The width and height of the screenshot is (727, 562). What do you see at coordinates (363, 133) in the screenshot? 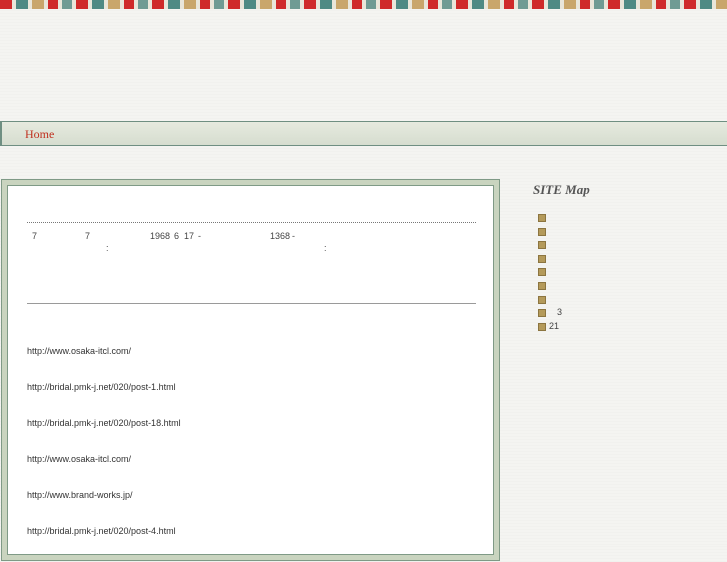
I see `nav-bar: Home` at bounding box center [363, 133].